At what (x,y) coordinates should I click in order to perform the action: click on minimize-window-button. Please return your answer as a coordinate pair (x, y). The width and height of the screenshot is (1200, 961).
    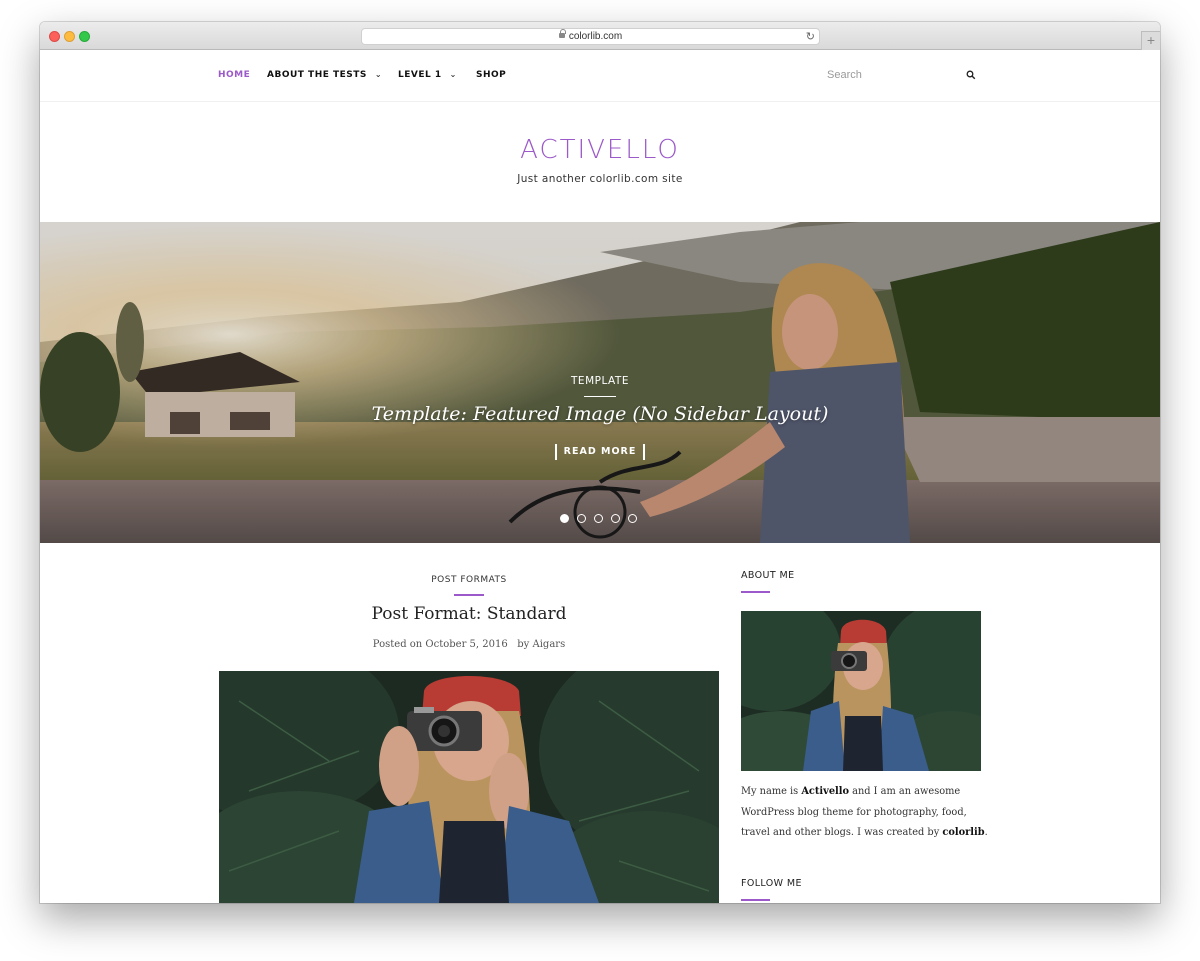
    Looking at the image, I should click on (69, 36).